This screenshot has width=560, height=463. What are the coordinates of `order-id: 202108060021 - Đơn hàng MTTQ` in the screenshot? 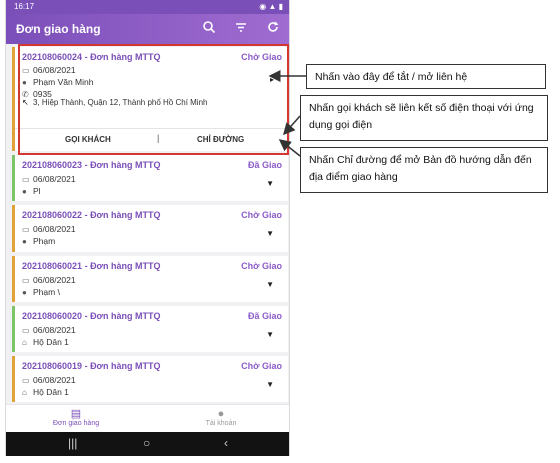 It's located at (91, 266).